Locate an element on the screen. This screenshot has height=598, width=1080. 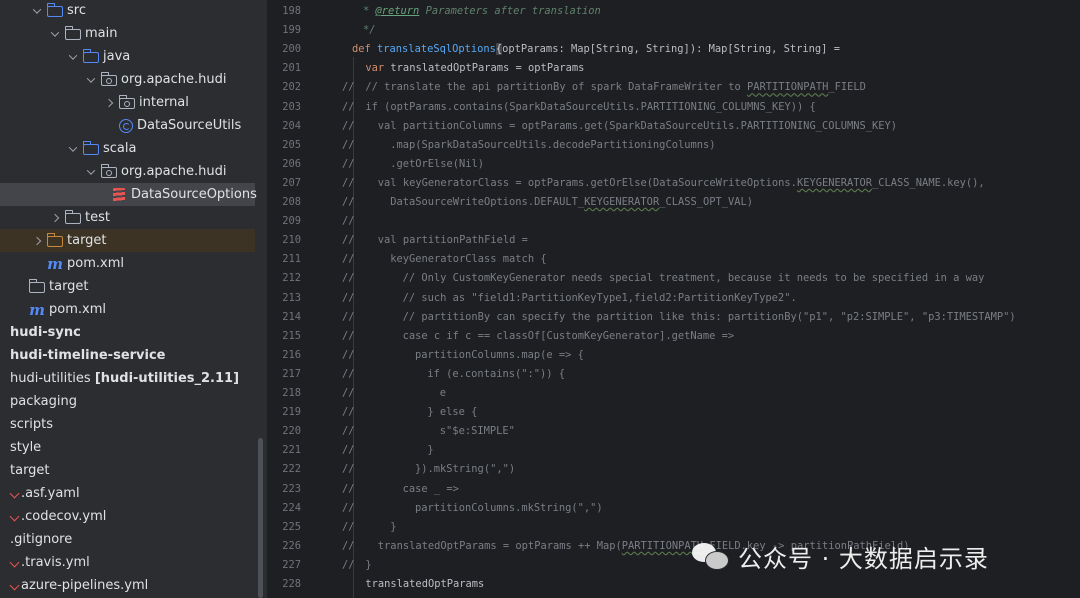
yaml-icon is located at coordinates (14, 562).